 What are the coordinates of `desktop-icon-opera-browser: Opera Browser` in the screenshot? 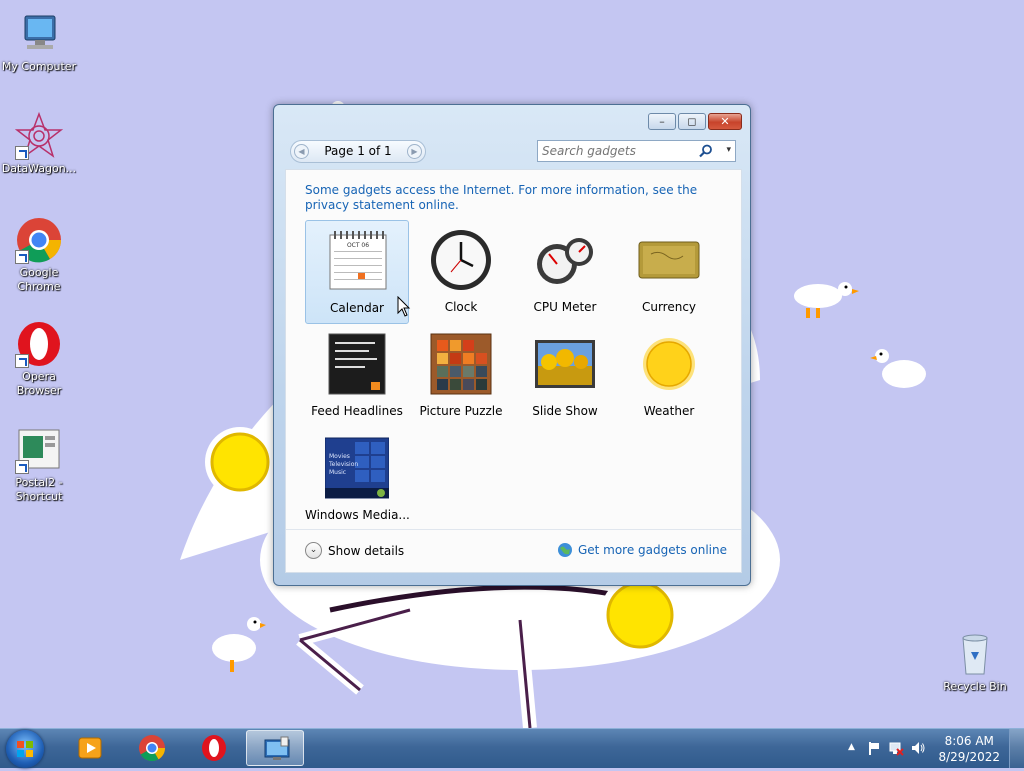 It's located at (39, 359).